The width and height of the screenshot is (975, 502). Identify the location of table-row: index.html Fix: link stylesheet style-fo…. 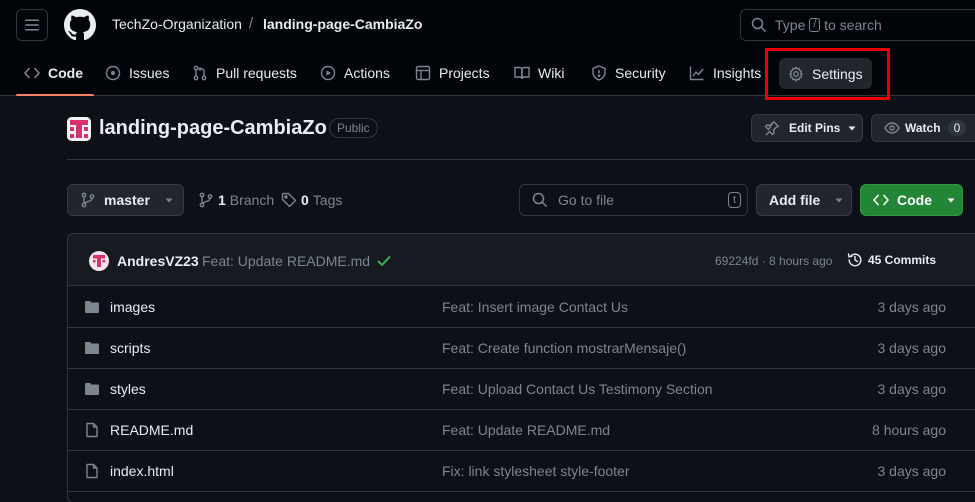
(521, 471).